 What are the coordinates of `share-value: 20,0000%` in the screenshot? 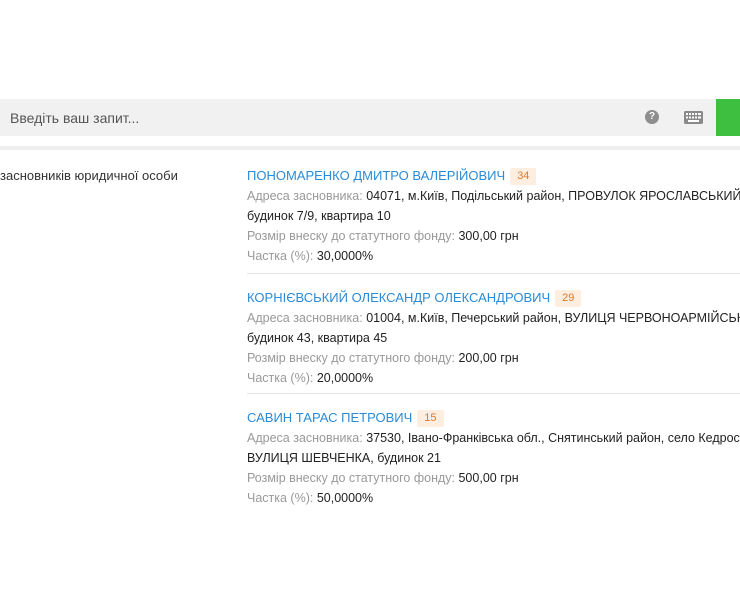 It's located at (345, 378).